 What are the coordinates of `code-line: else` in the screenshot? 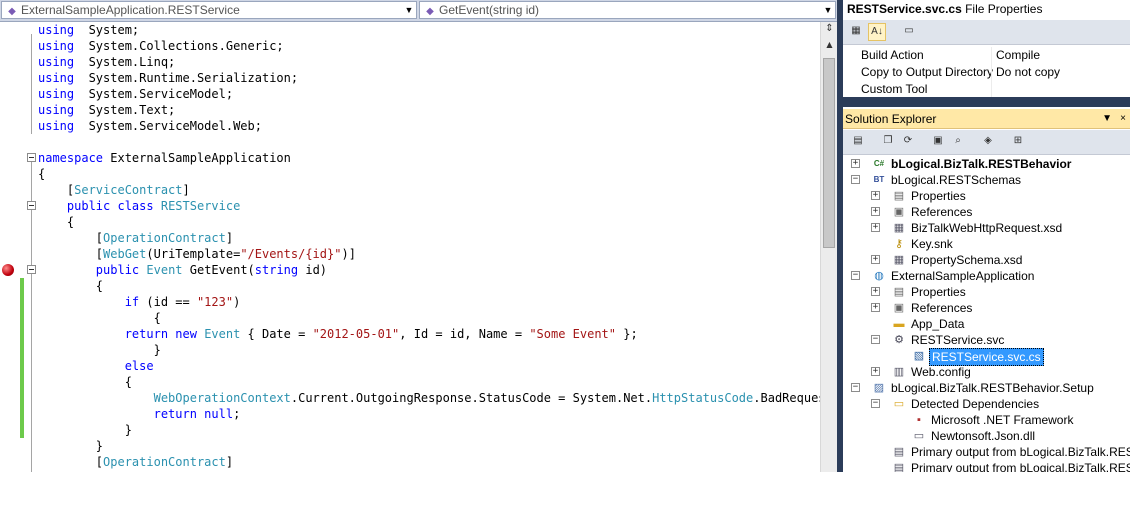 It's located at (410, 366).